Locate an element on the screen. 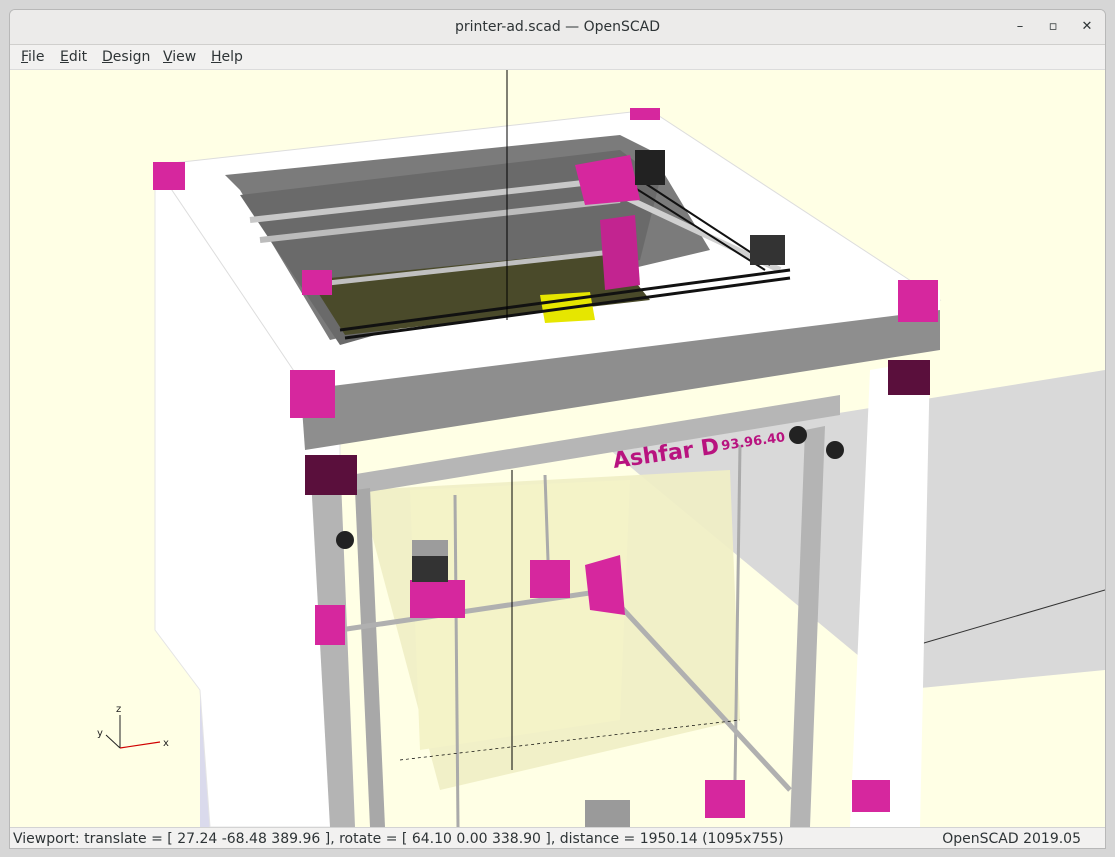 The height and width of the screenshot is (857, 1115). bracket-top-right is located at coordinates (918, 301).